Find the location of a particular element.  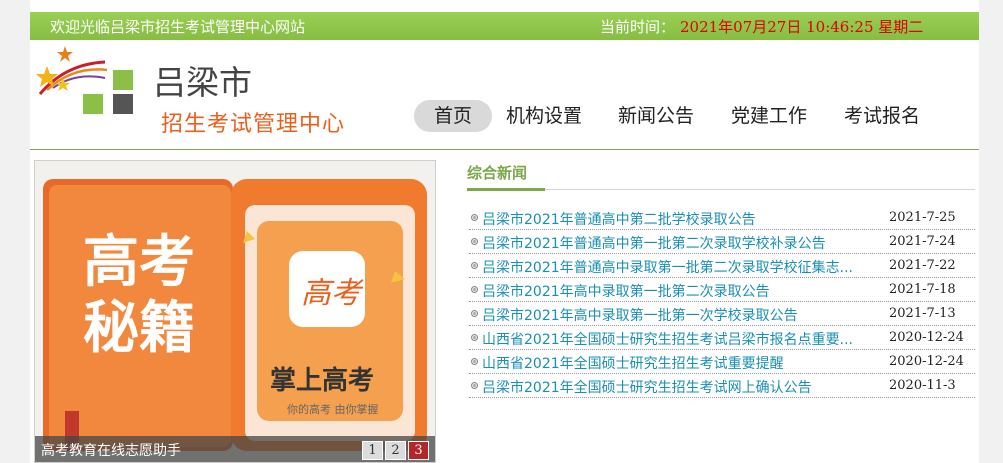

news-item: 吕梁市2021年普通高中第二批学校录取公告 2021-7-25 is located at coordinates (722, 218).